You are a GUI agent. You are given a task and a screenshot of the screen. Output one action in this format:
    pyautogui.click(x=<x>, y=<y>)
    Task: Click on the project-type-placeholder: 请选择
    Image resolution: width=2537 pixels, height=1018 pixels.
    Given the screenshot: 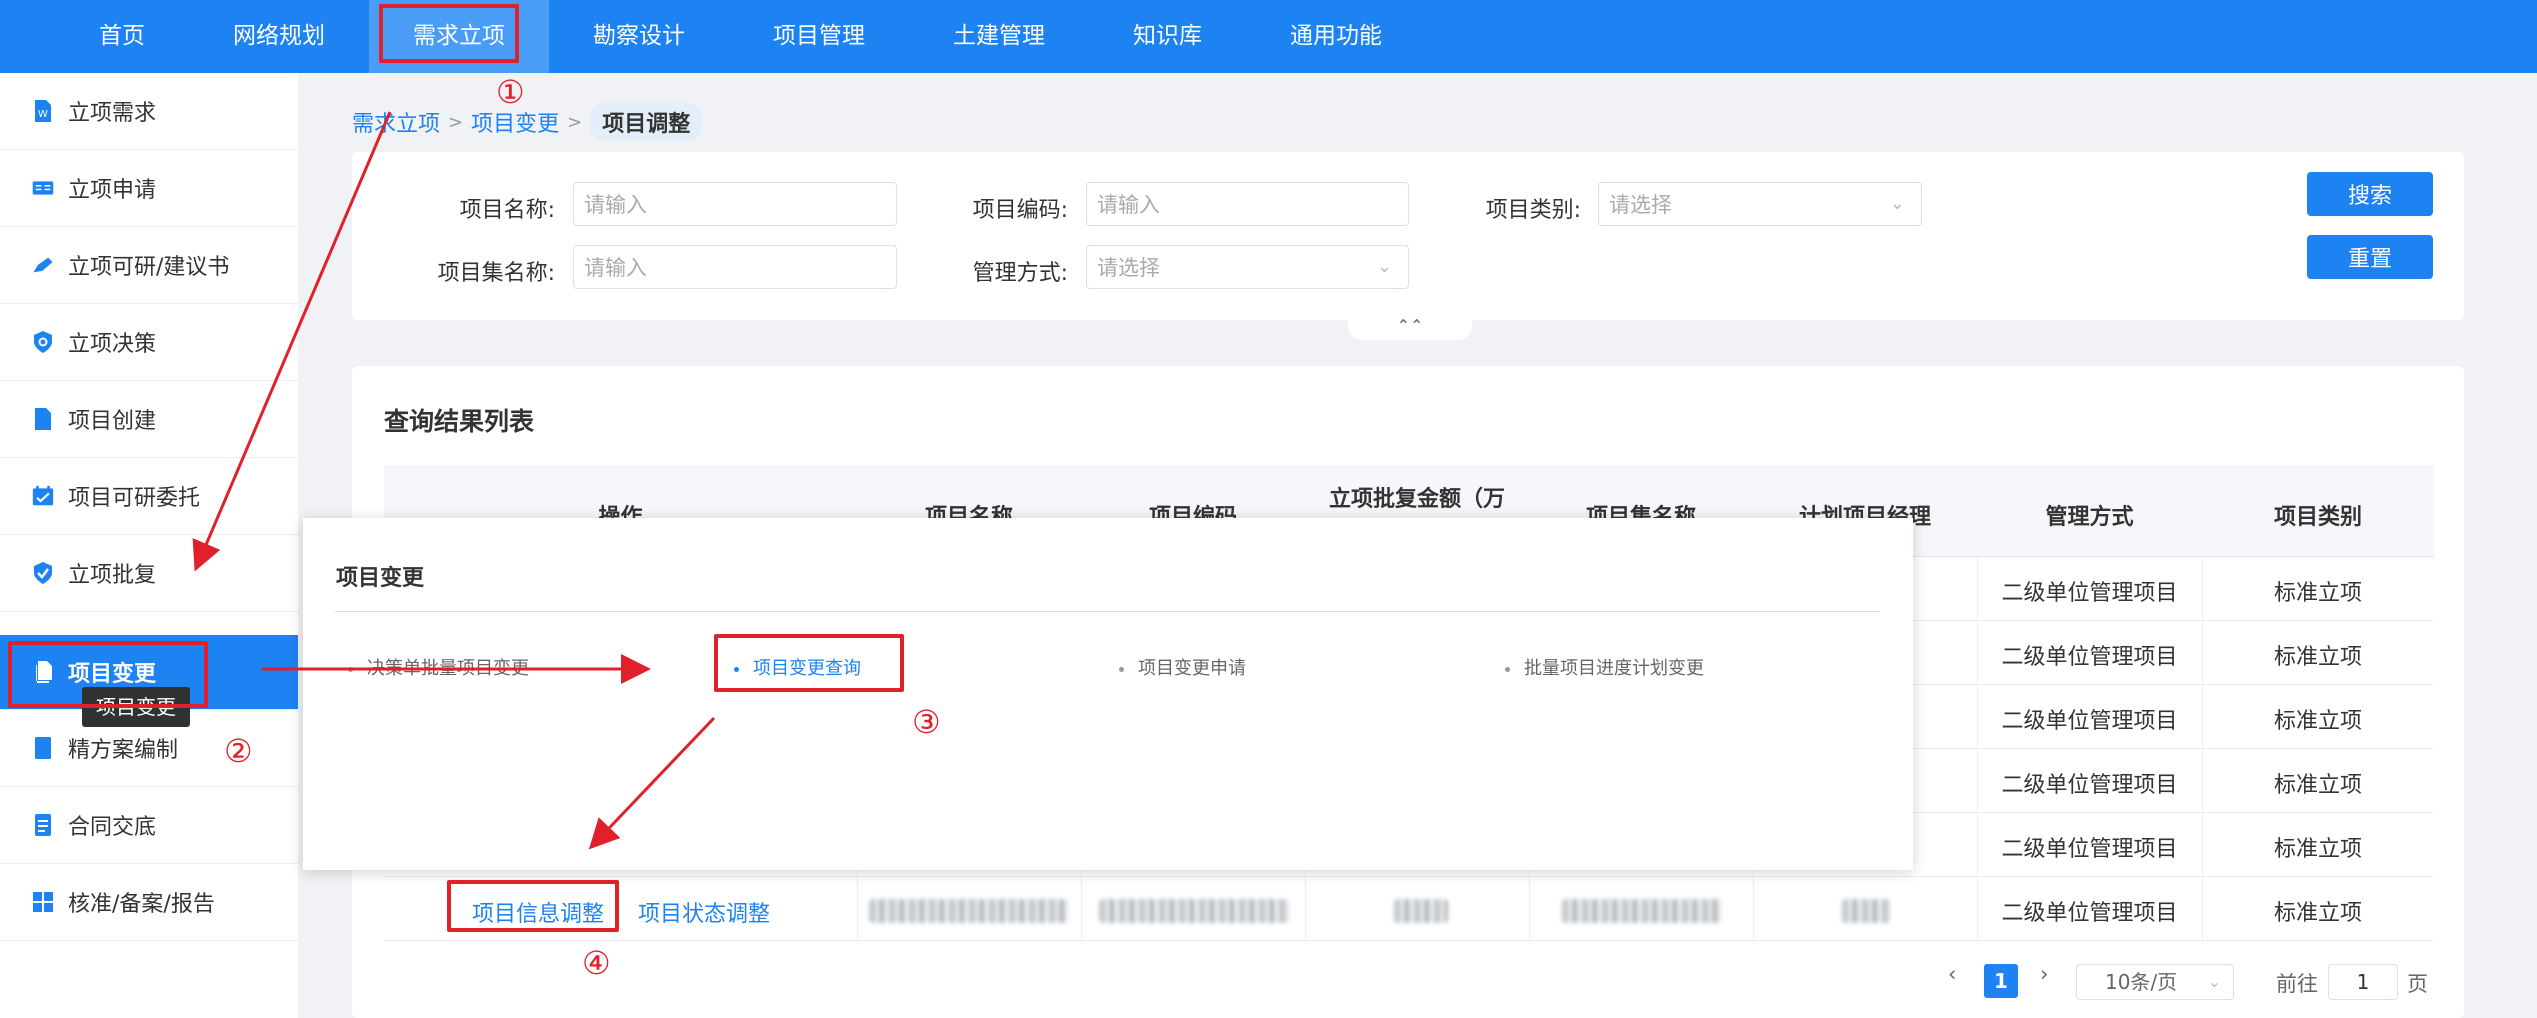 What is the action you would take?
    pyautogui.click(x=1640, y=205)
    